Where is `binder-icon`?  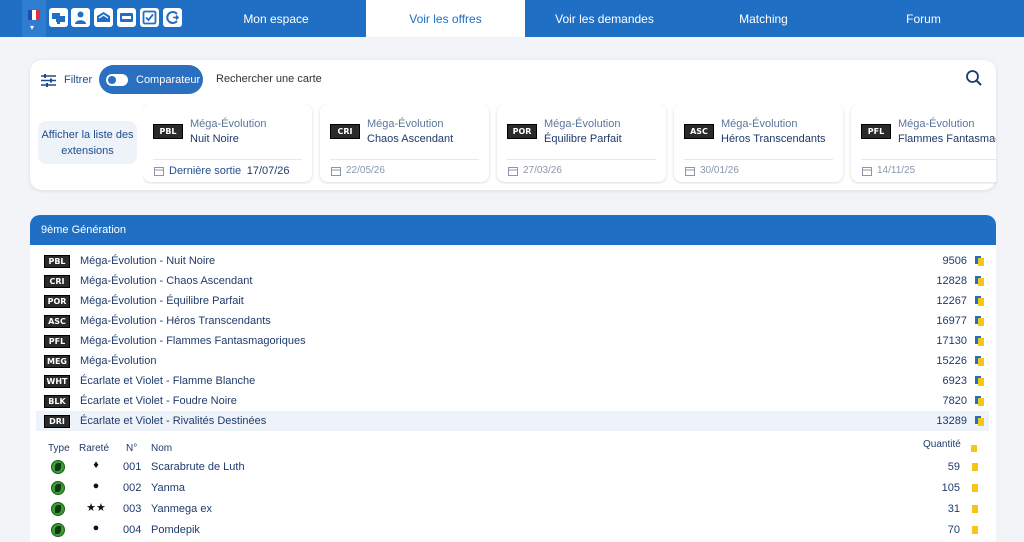
binder-icon is located at coordinates (103, 17).